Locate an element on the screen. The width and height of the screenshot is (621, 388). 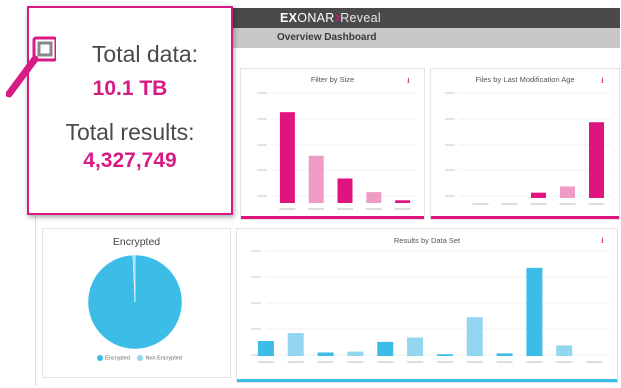
panel-encrypted: Encrypted Encrypted Non Encrypted is located at coordinates (136, 303).